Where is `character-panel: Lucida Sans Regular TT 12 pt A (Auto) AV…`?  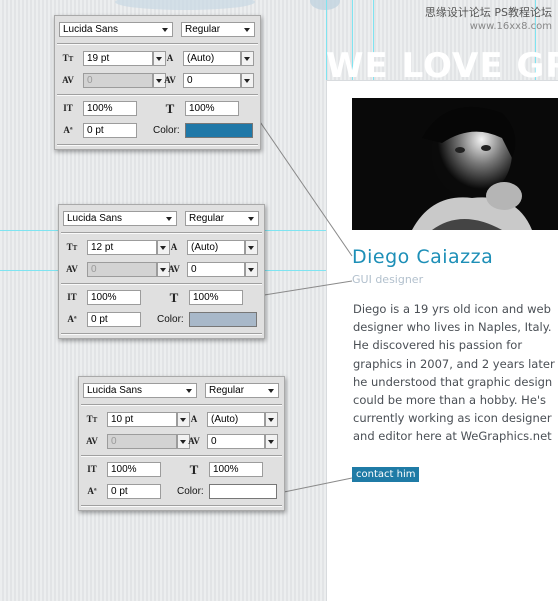
character-panel: Lucida Sans Regular TT 12 pt A (Auto) AV… is located at coordinates (161, 271).